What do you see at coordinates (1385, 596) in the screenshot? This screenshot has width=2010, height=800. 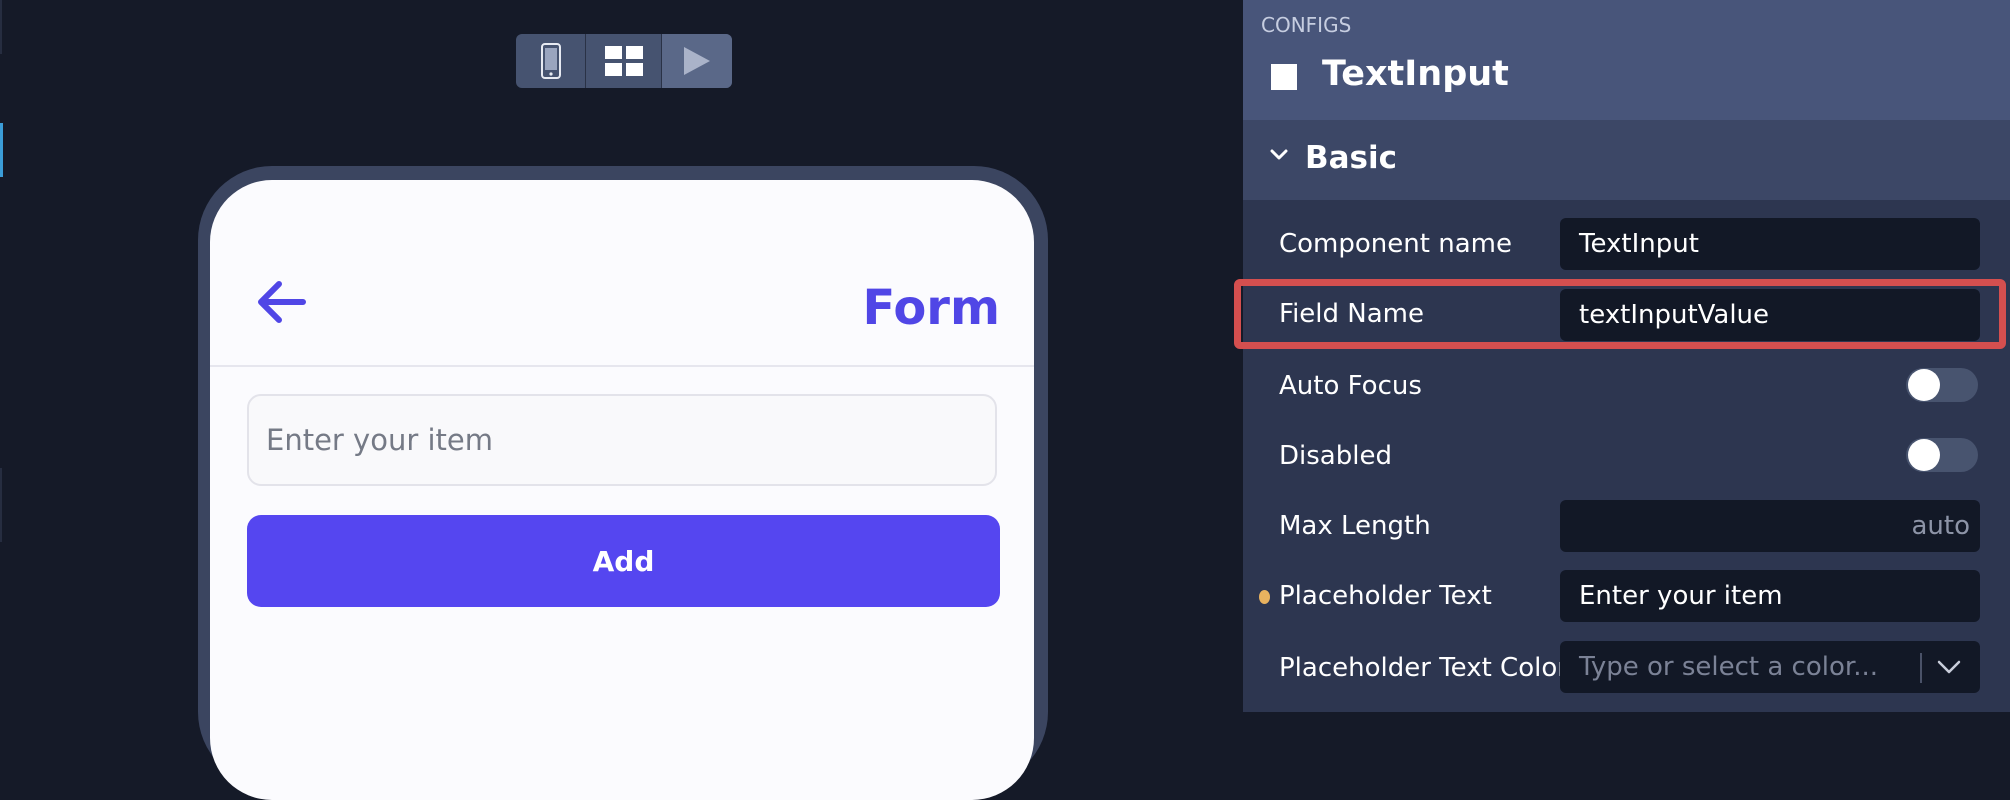 I see `placeholder-text-label: Placeholder Text` at bounding box center [1385, 596].